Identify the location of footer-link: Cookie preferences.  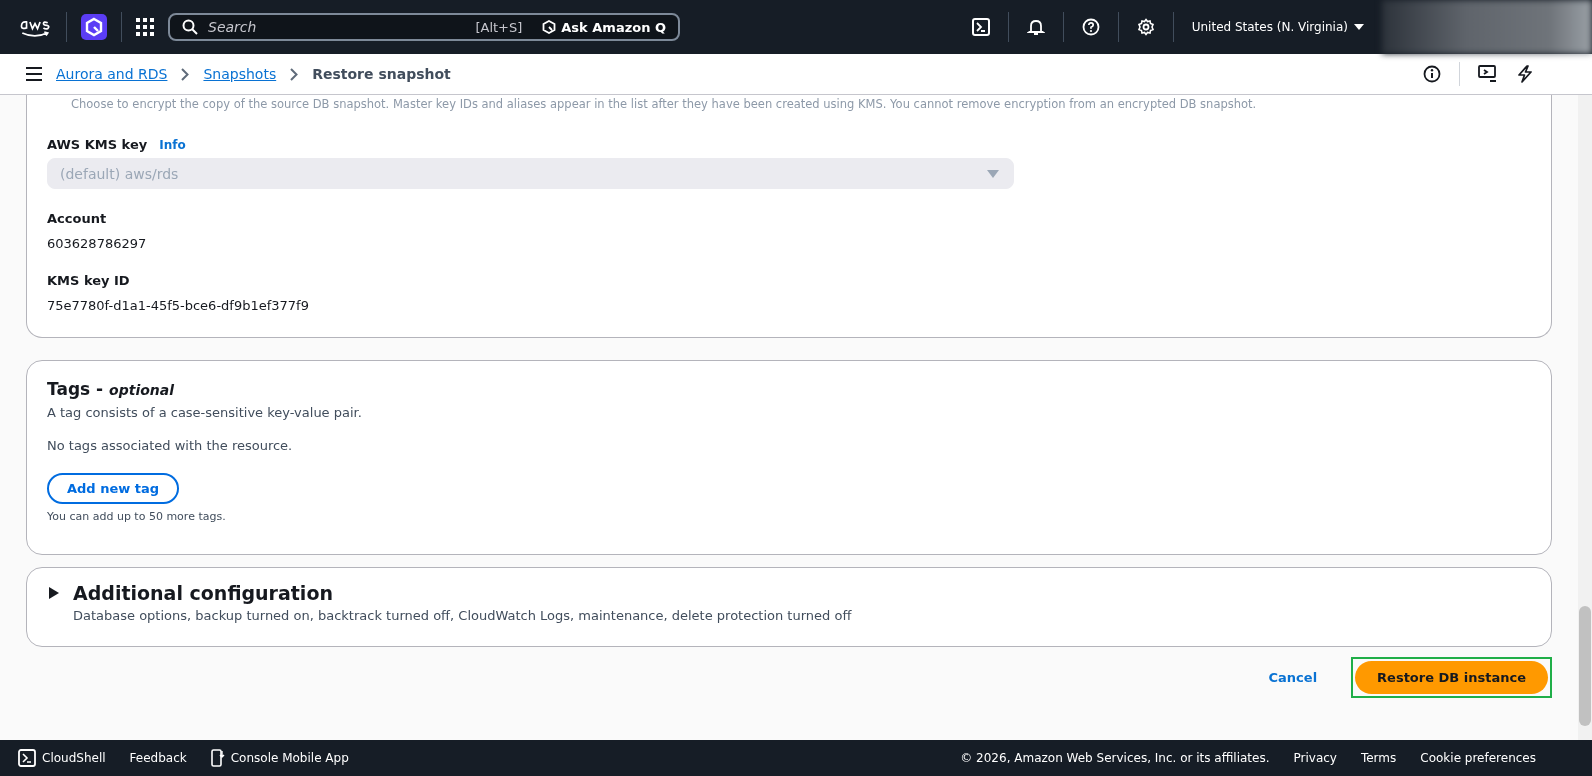
(1478, 758).